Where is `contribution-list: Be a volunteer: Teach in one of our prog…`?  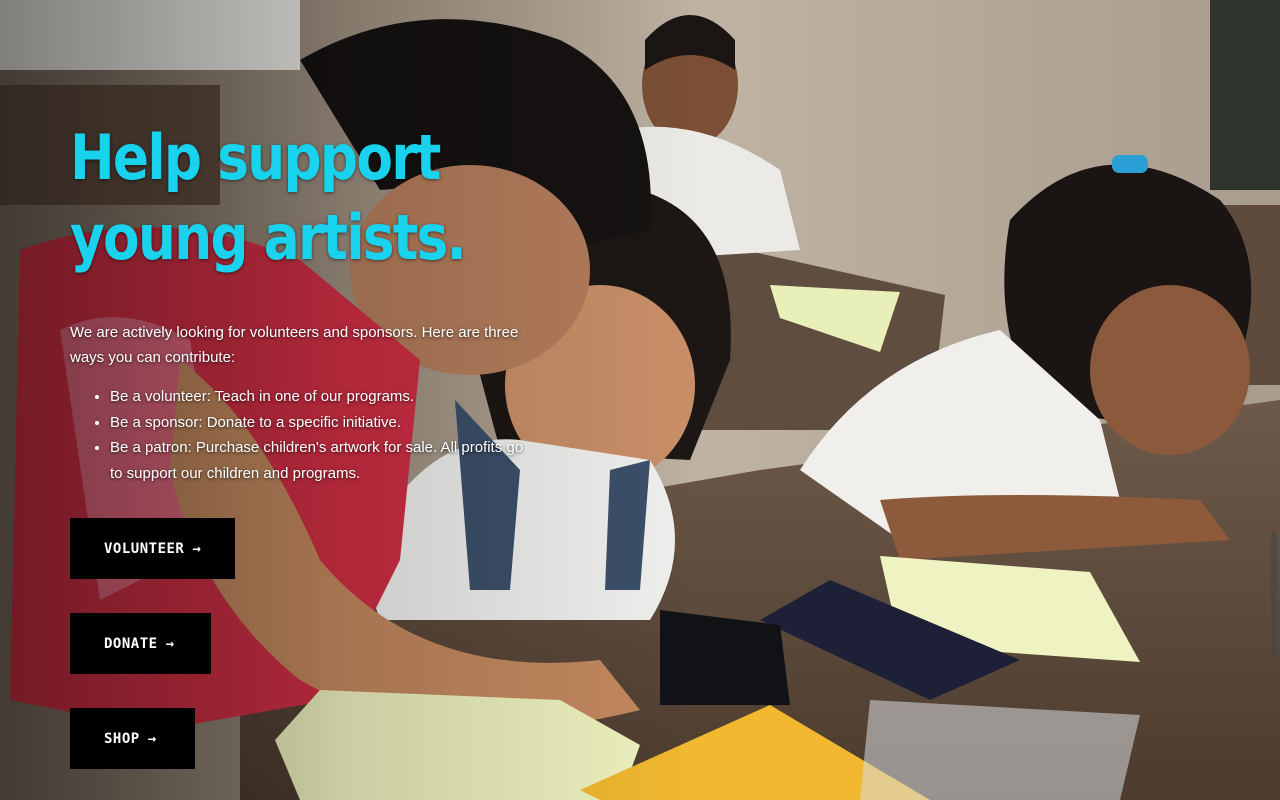 contribution-list: Be a volunteer: Teach in one of our prog… is located at coordinates (310, 435).